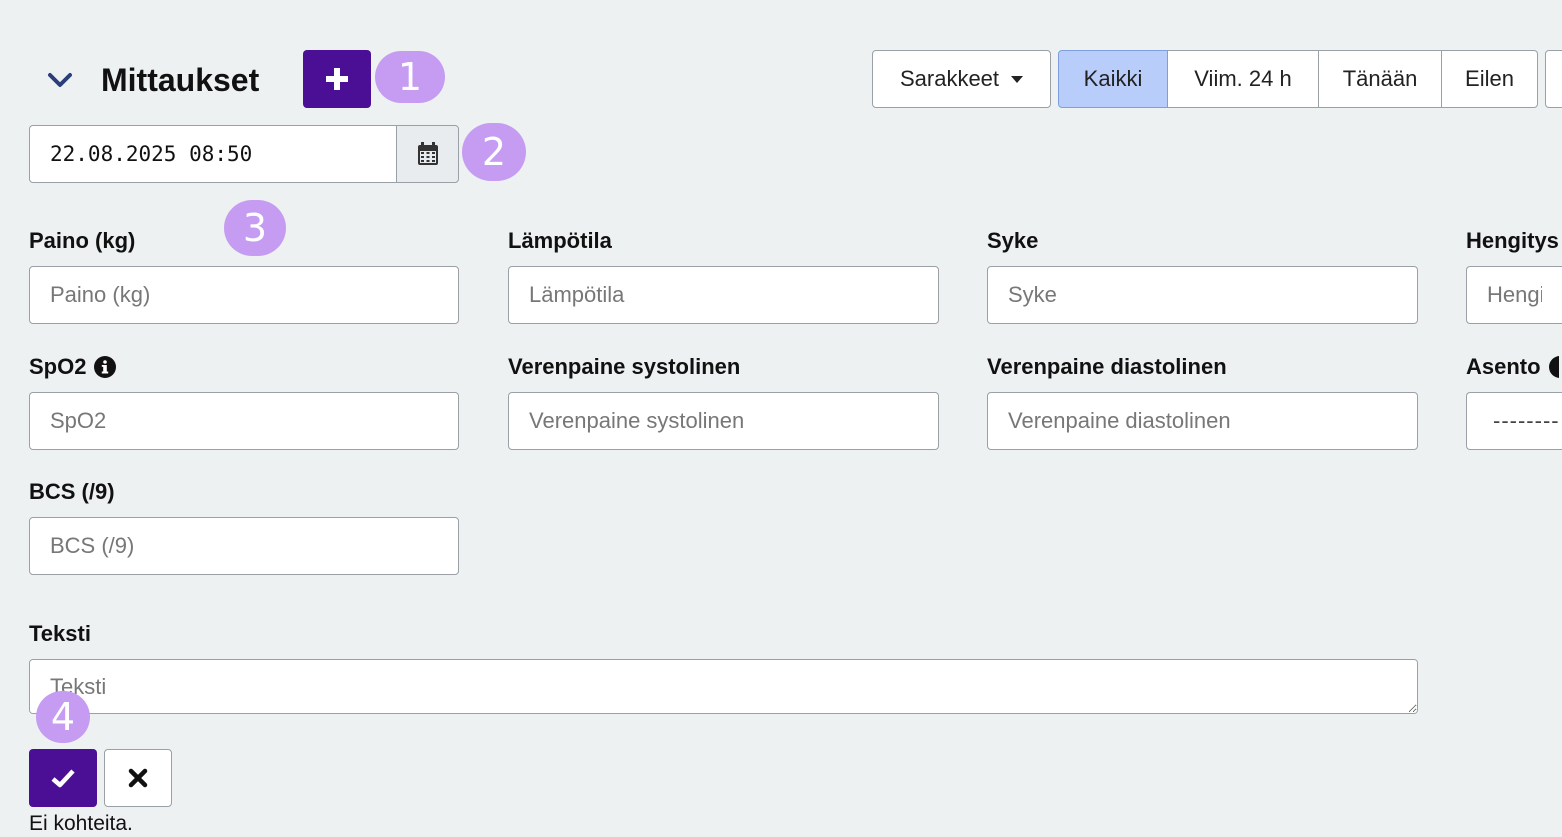 The height and width of the screenshot is (837, 1562). What do you see at coordinates (58, 366) in the screenshot?
I see `spo2-label: SpO2` at bounding box center [58, 366].